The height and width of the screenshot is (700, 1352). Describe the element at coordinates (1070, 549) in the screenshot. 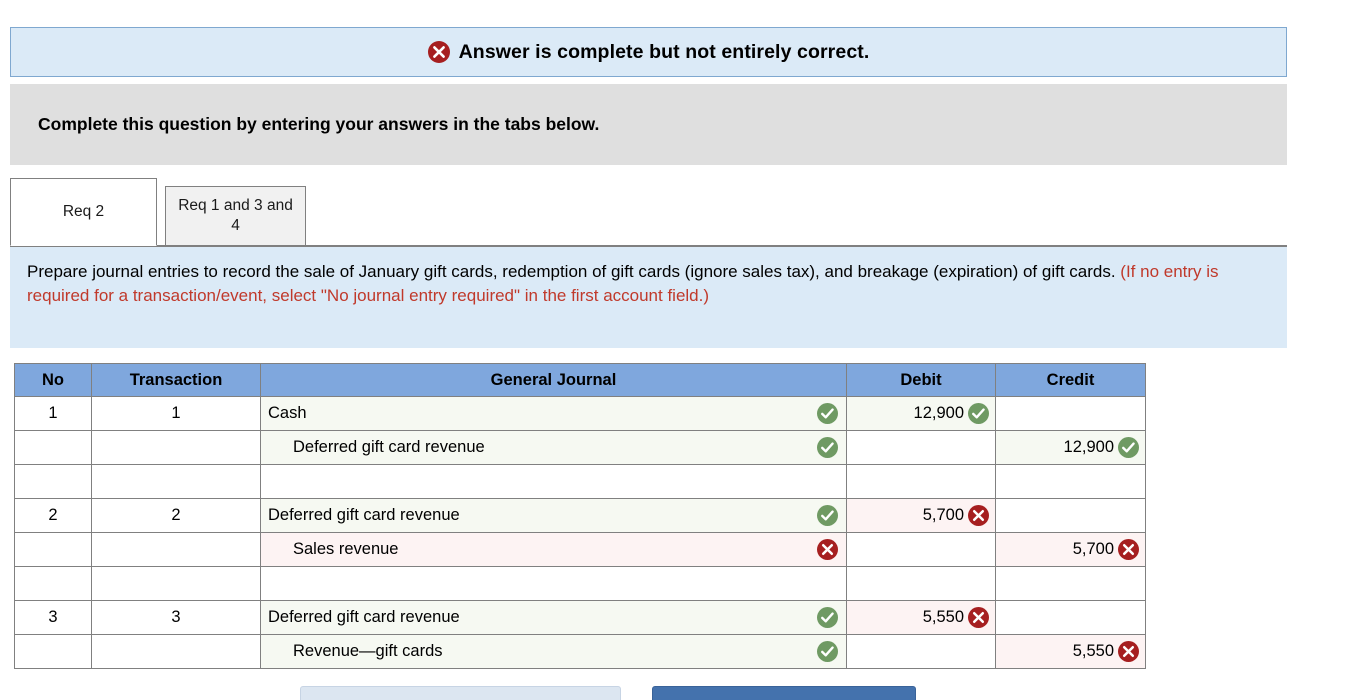

I see `cell-credit: 5,700` at that location.